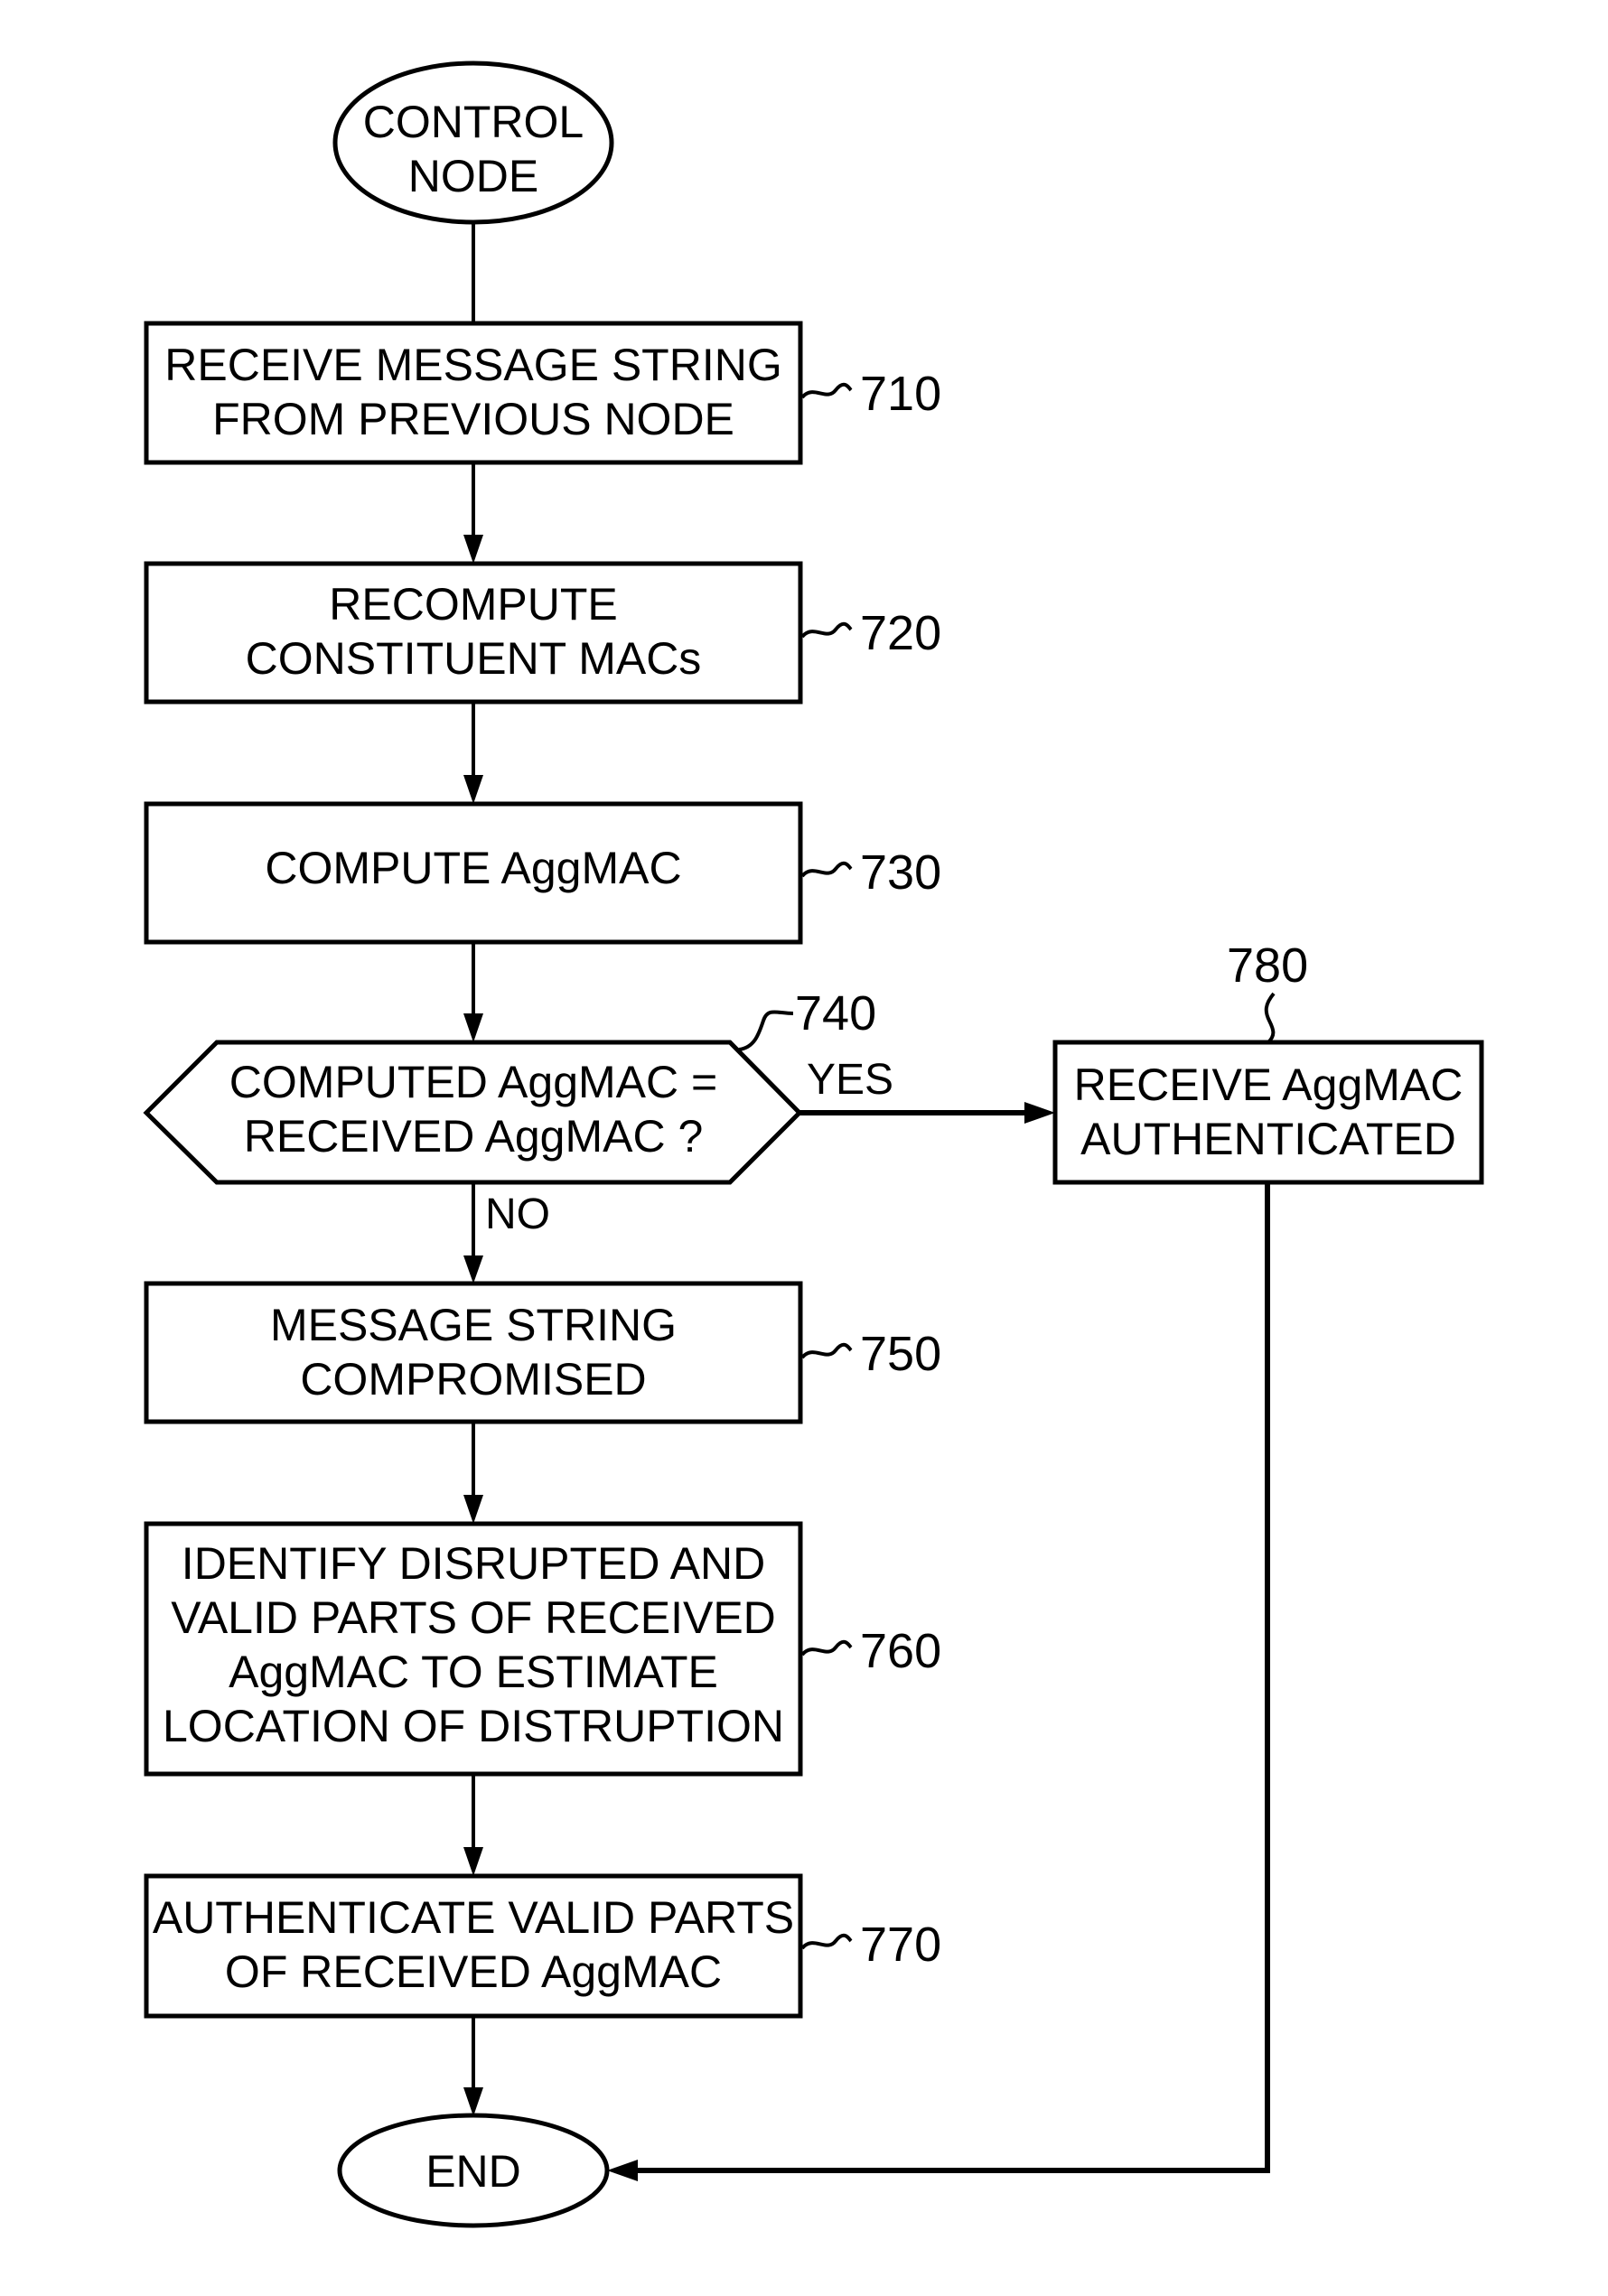  What do you see at coordinates (900, 1945) in the screenshot?
I see `ref-770: 770` at bounding box center [900, 1945].